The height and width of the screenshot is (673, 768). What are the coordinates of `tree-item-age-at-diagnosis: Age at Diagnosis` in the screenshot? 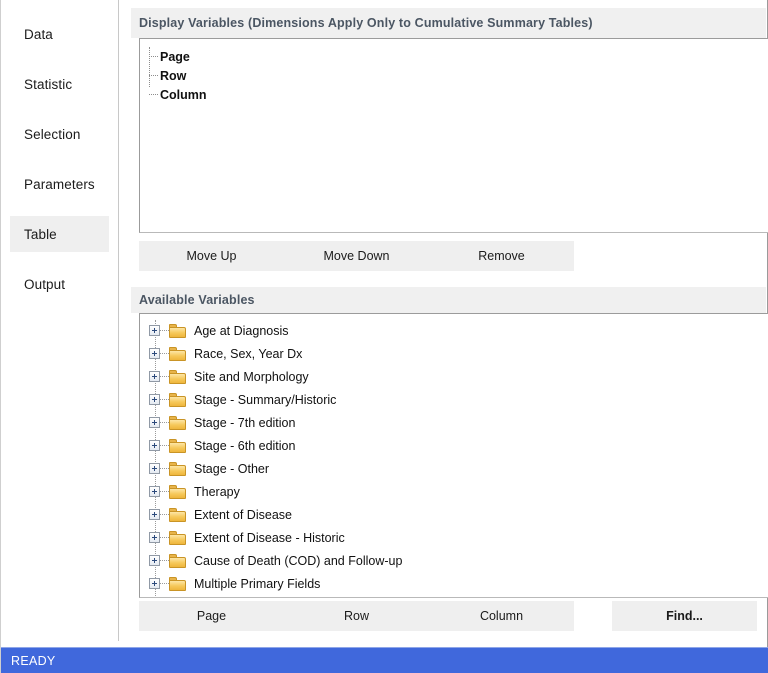 It's located at (454, 330).